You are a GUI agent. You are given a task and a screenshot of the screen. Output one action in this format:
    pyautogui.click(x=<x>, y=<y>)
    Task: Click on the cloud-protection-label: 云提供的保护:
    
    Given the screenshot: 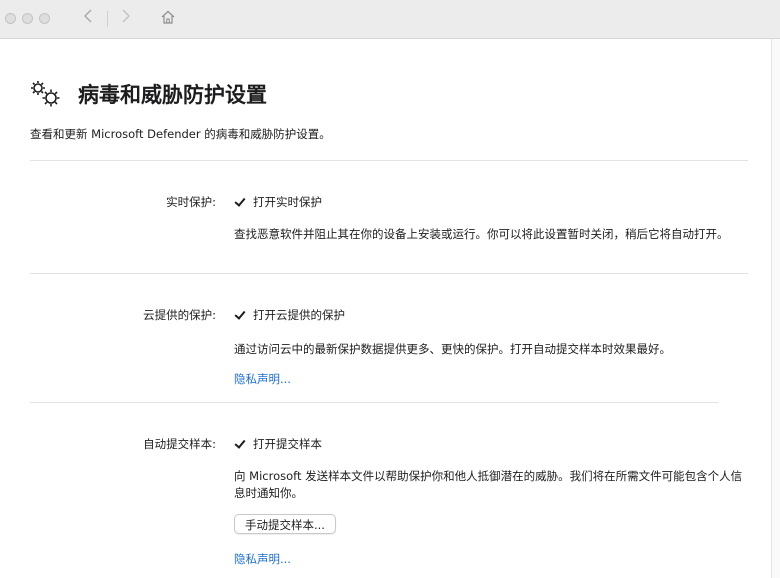 What is the action you would take?
    pyautogui.click(x=179, y=315)
    